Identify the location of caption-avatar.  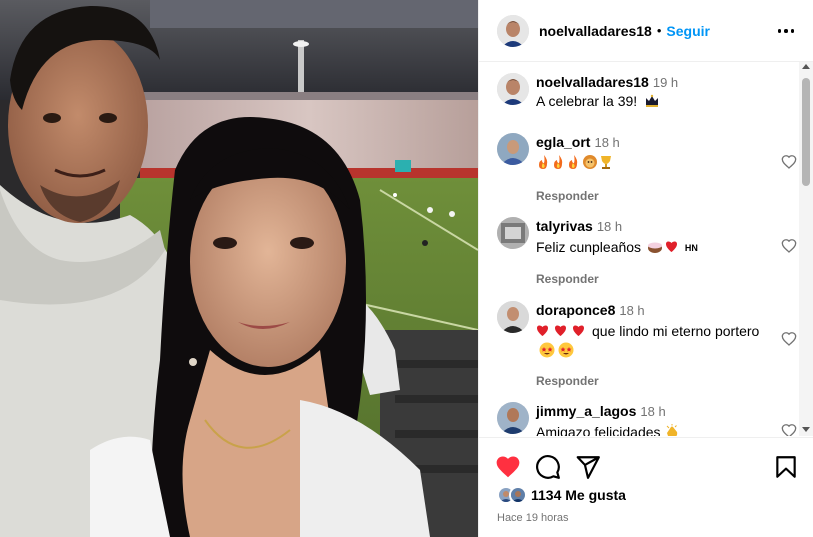
(513, 89).